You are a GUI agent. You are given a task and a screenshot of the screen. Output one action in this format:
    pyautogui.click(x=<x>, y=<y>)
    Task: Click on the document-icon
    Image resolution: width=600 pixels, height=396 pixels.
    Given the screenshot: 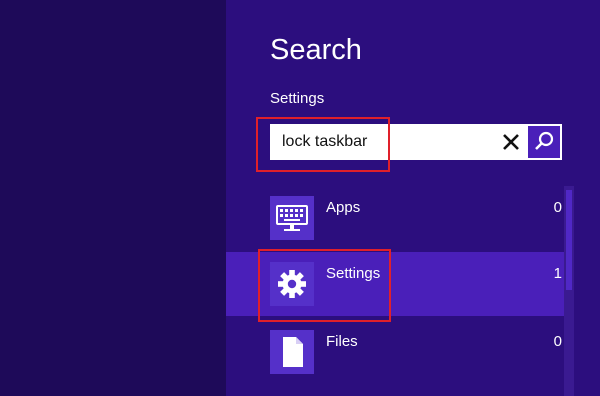 What is the action you would take?
    pyautogui.click(x=292, y=352)
    